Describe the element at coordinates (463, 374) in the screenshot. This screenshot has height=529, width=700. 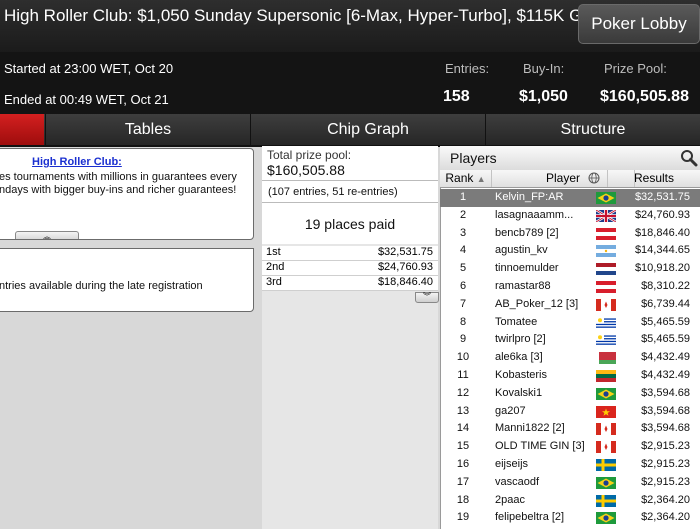
I see `player-rank: 11` at that location.